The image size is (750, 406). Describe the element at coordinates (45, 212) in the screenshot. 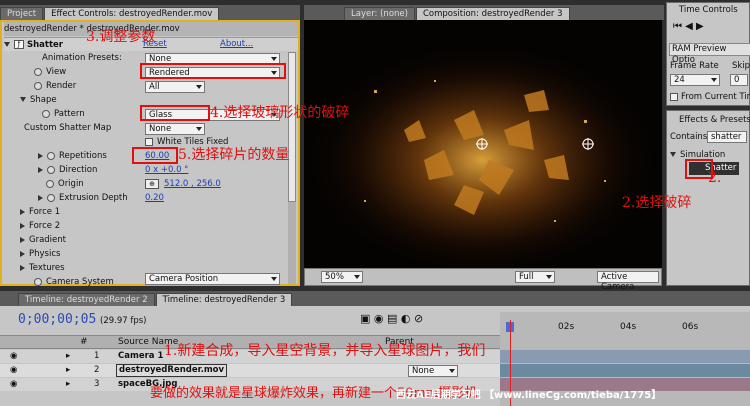

I see `group-force1-label: Force 1` at that location.